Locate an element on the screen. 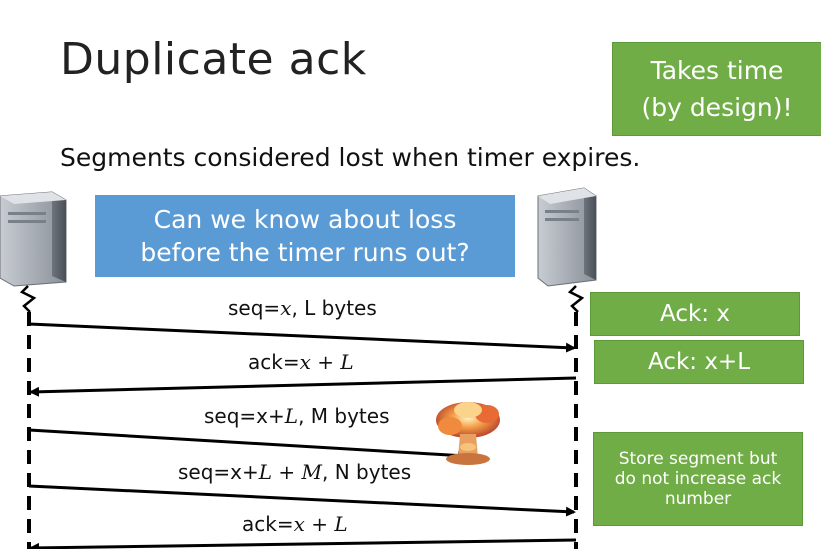 The image size is (821, 549). store-note-line-2: do not increase ack is located at coordinates (698, 479).